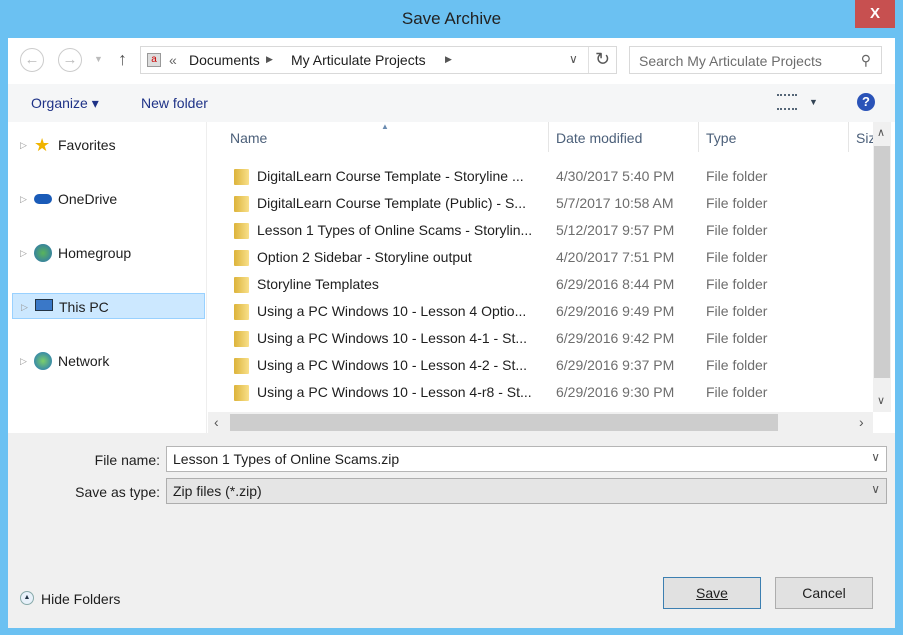 Image resolution: width=903 pixels, height=635 pixels. What do you see at coordinates (173, 60) in the screenshot?
I see `breadcrumb-overflow: «` at bounding box center [173, 60].